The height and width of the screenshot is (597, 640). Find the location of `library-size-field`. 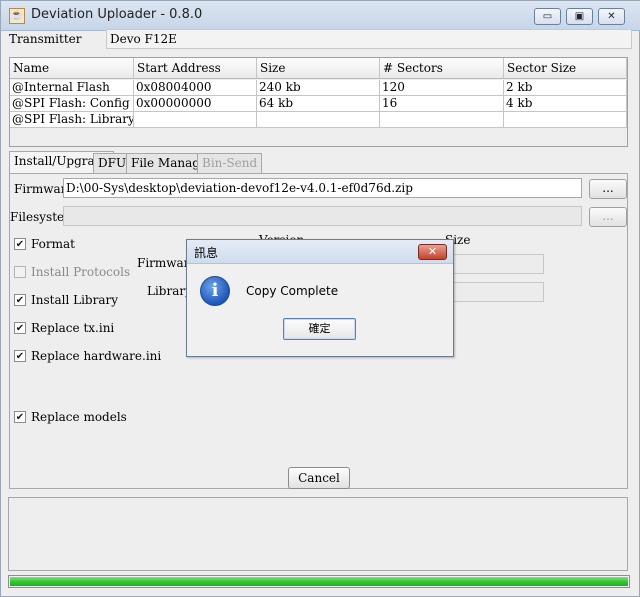

library-size-field is located at coordinates (494, 292).